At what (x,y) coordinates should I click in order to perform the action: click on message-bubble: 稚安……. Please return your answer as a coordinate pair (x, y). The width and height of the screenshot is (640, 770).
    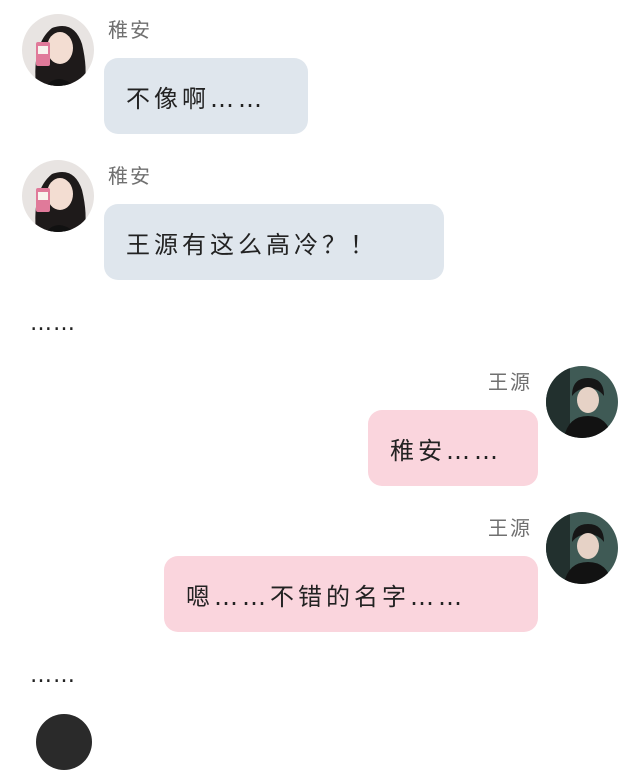
    Looking at the image, I should click on (453, 448).